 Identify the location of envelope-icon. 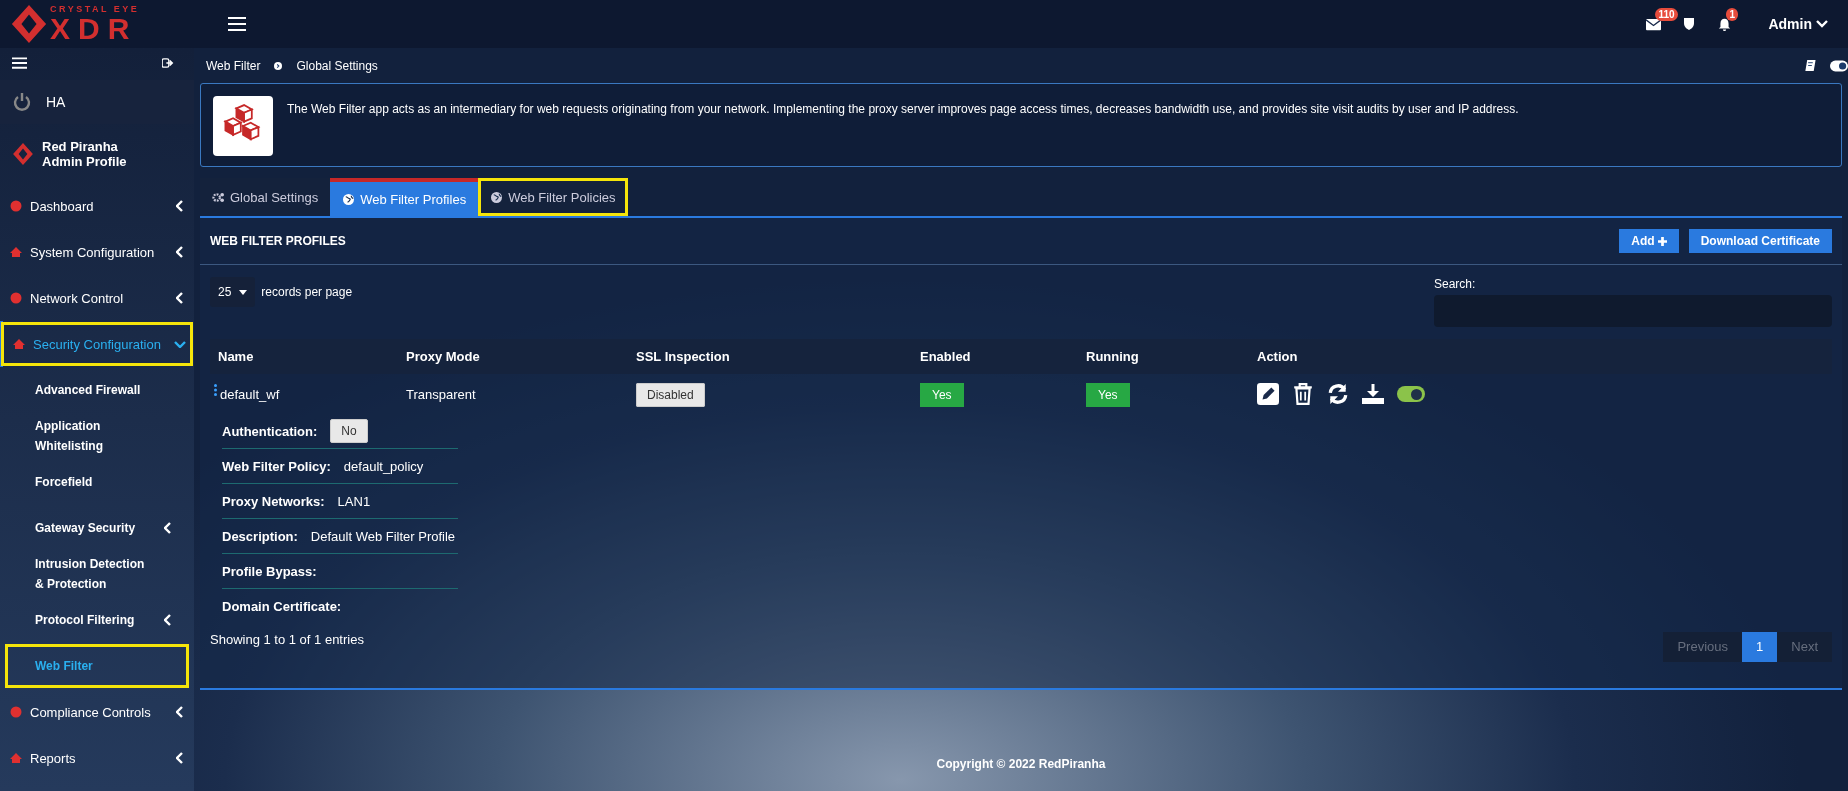
(1654, 24).